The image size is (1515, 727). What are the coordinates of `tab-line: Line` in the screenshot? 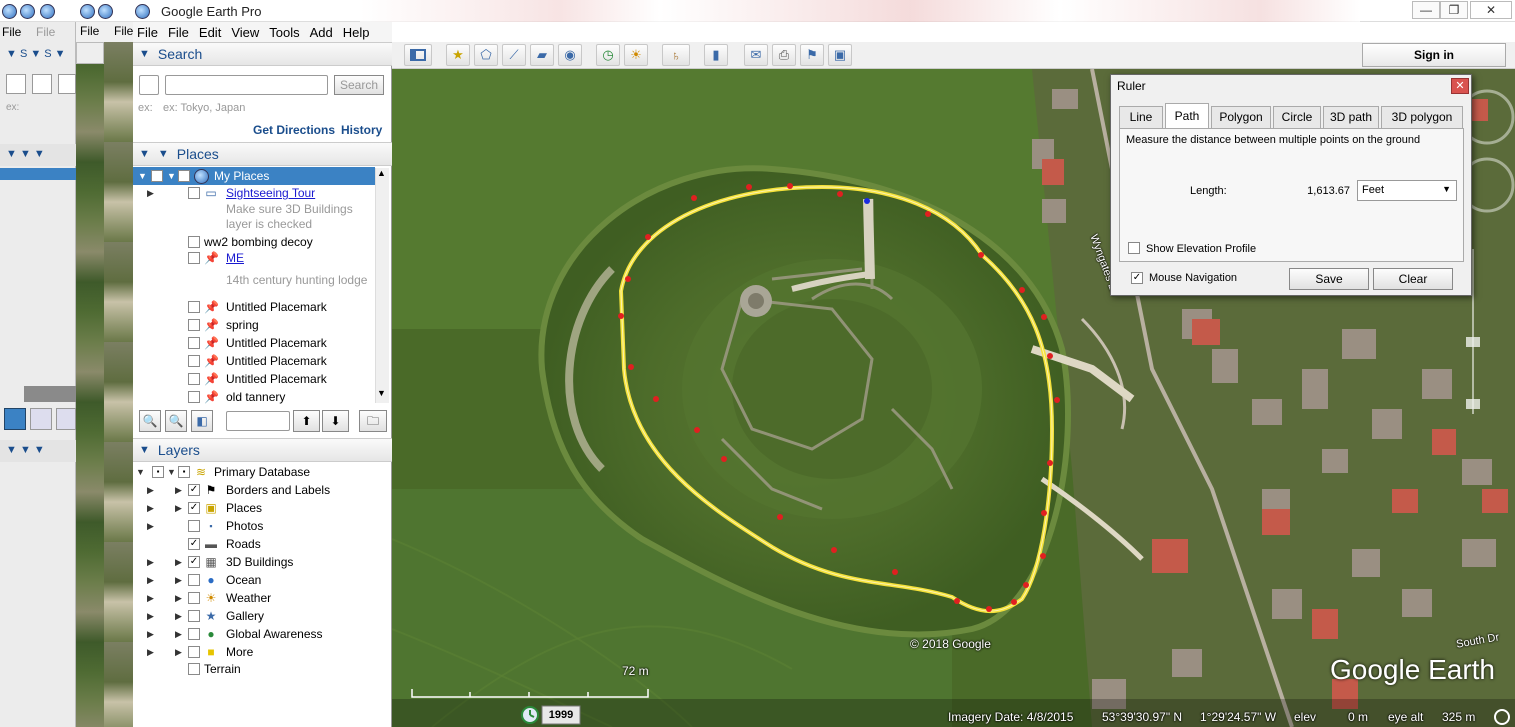 It's located at (1141, 117).